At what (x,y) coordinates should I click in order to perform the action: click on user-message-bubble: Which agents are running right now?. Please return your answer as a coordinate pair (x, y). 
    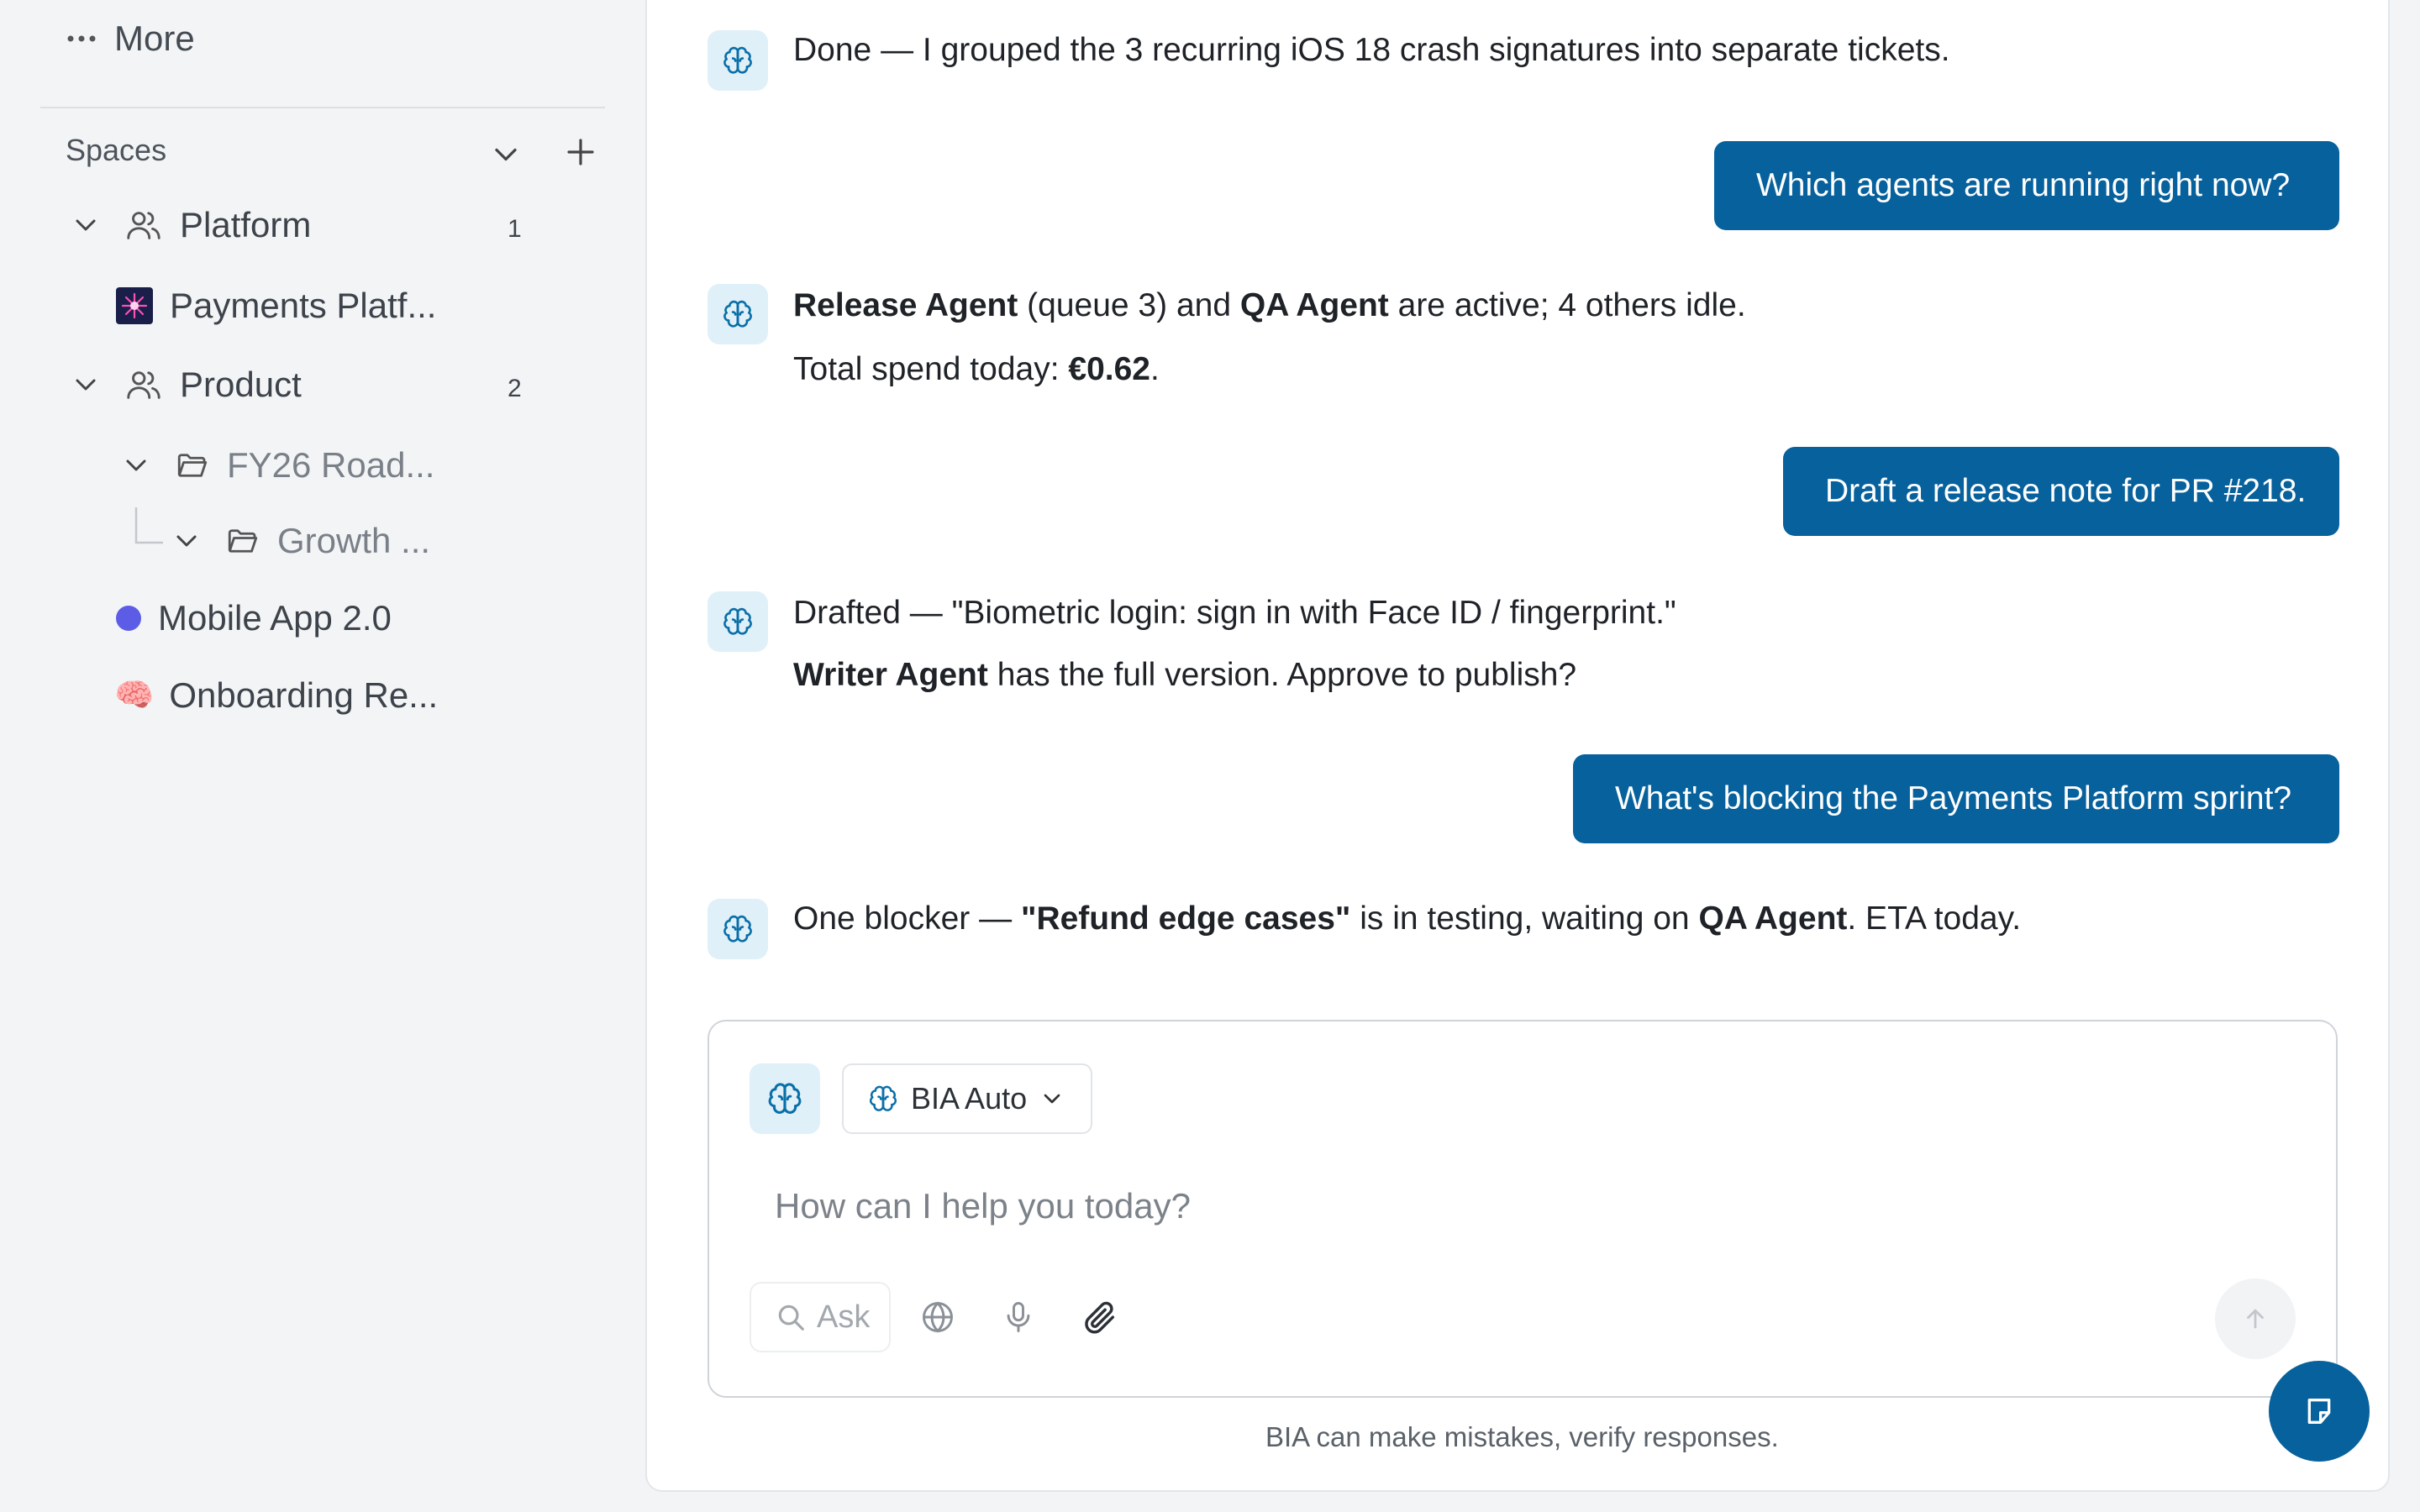
    Looking at the image, I should click on (2027, 185).